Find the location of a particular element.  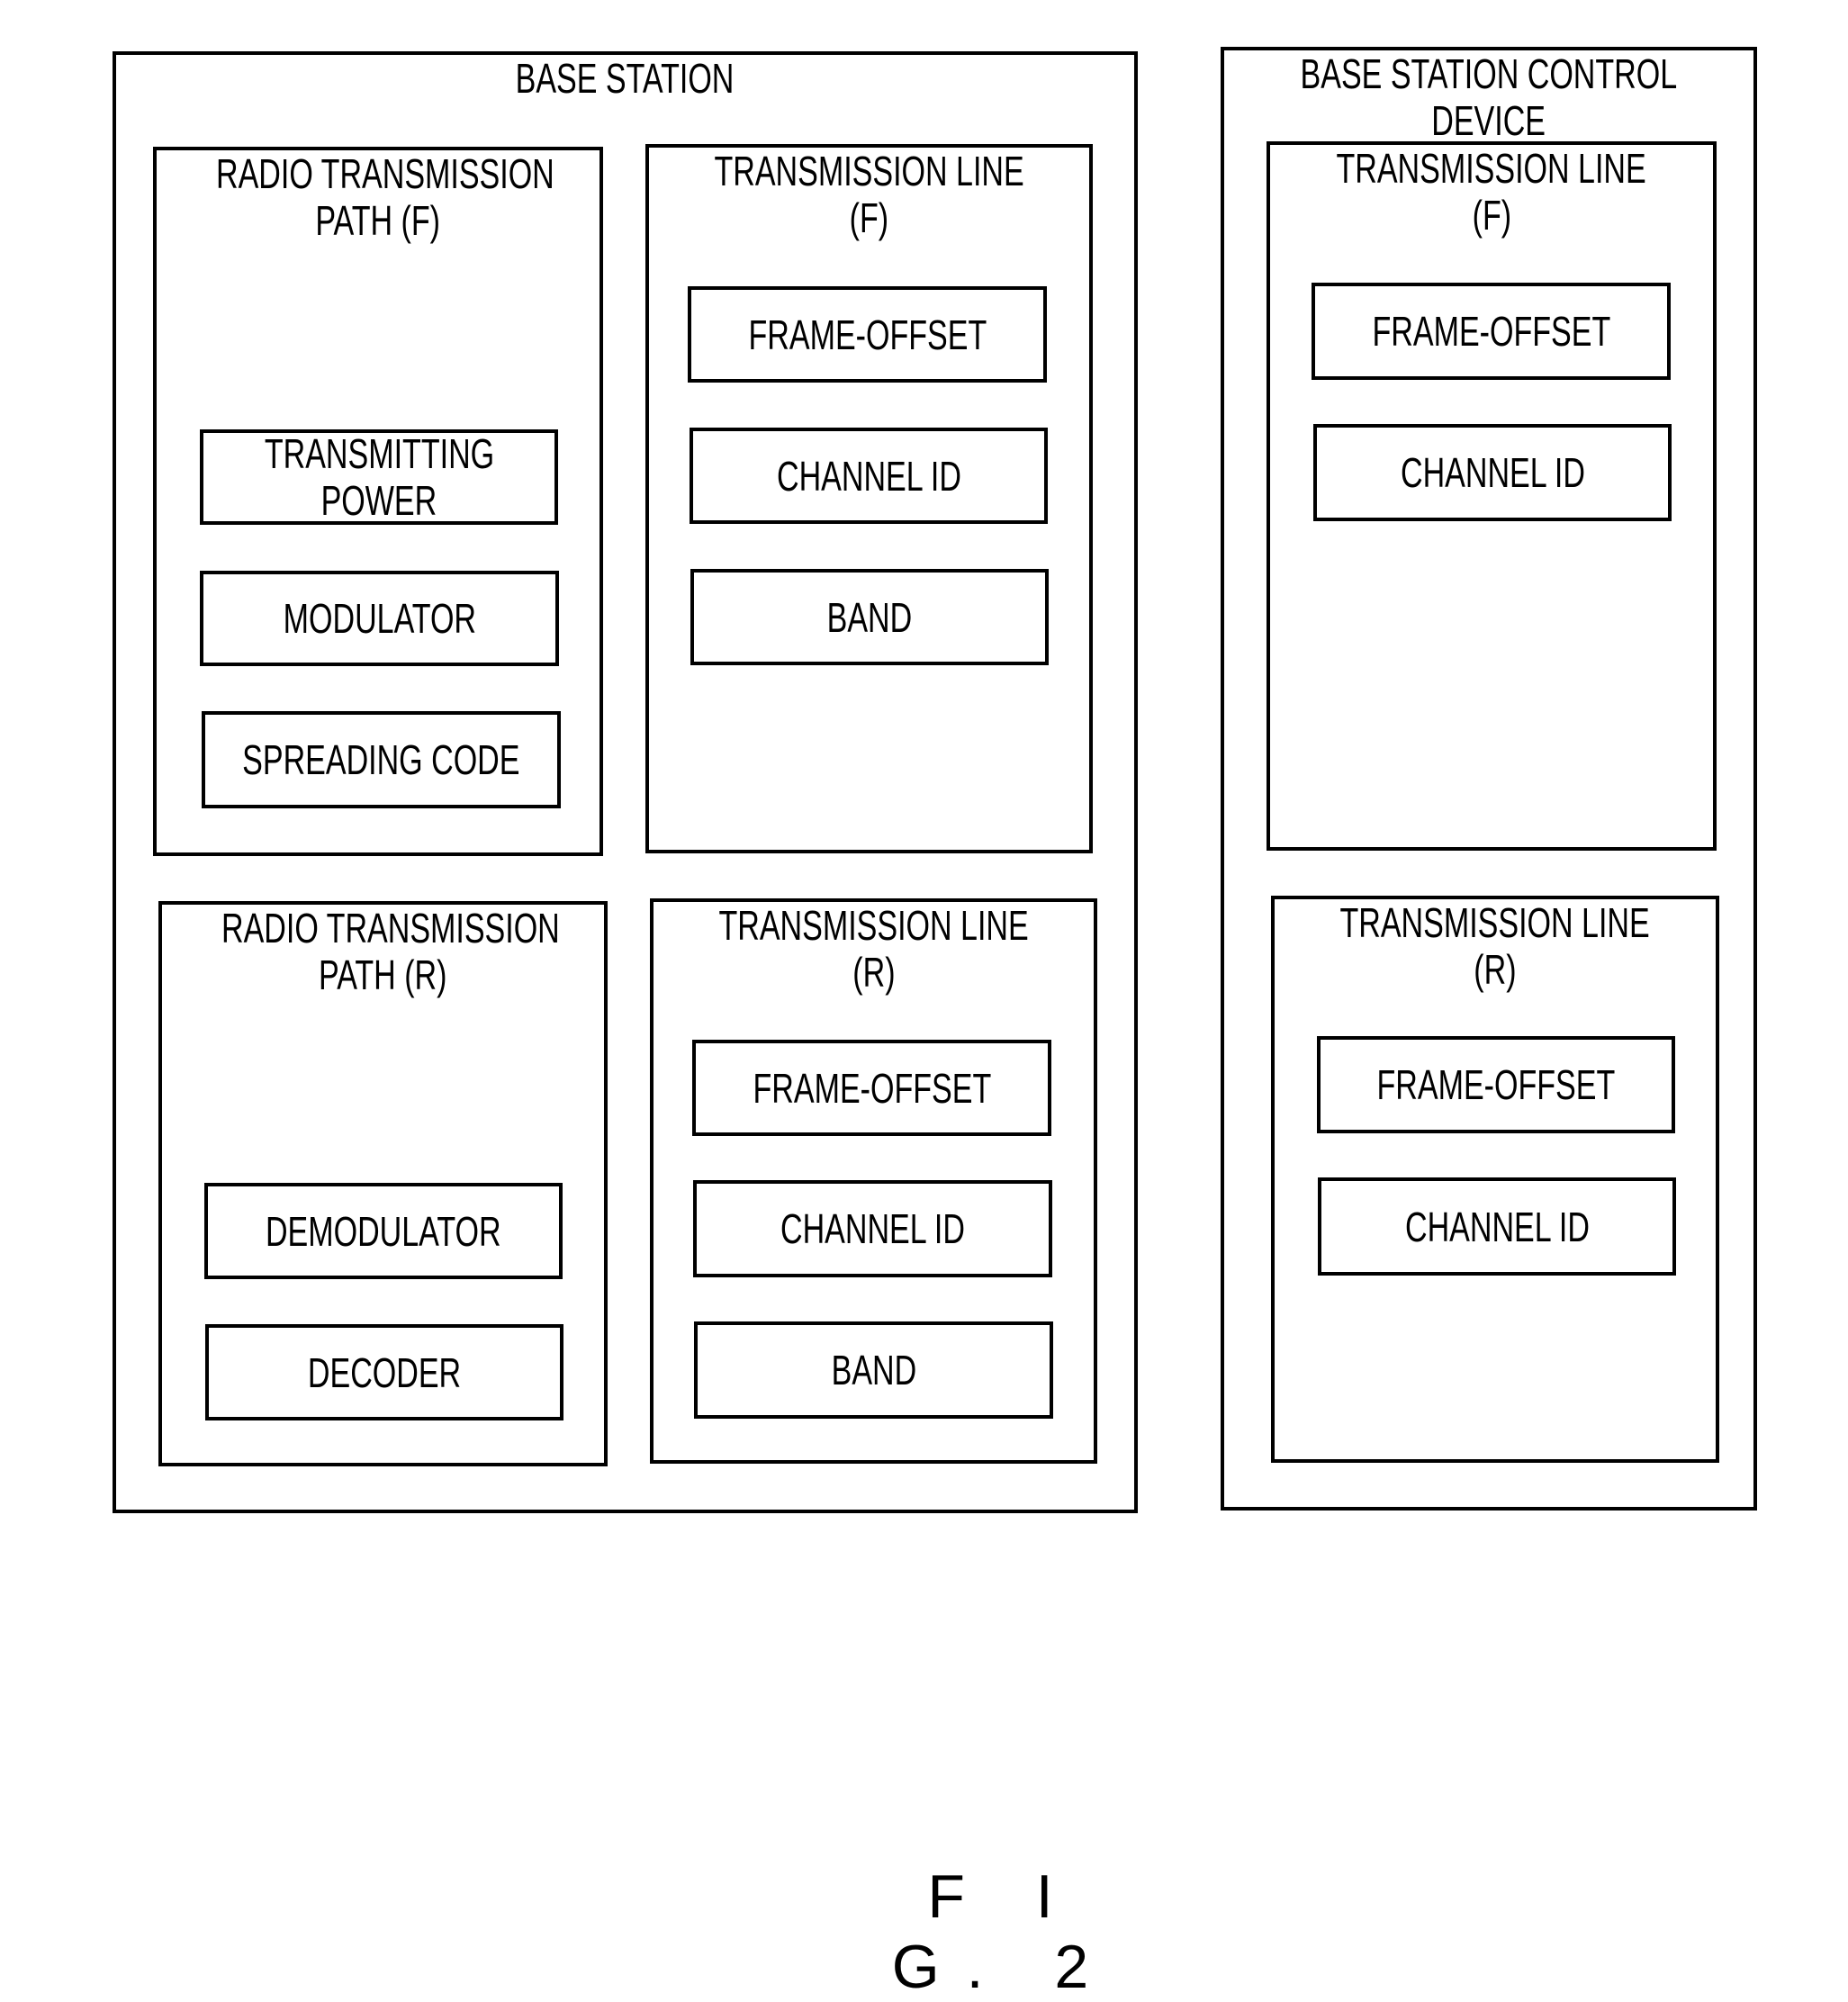

bs-tx-r-frame-offset-label: FRAME-OFFSET is located at coordinates (872, 1087).